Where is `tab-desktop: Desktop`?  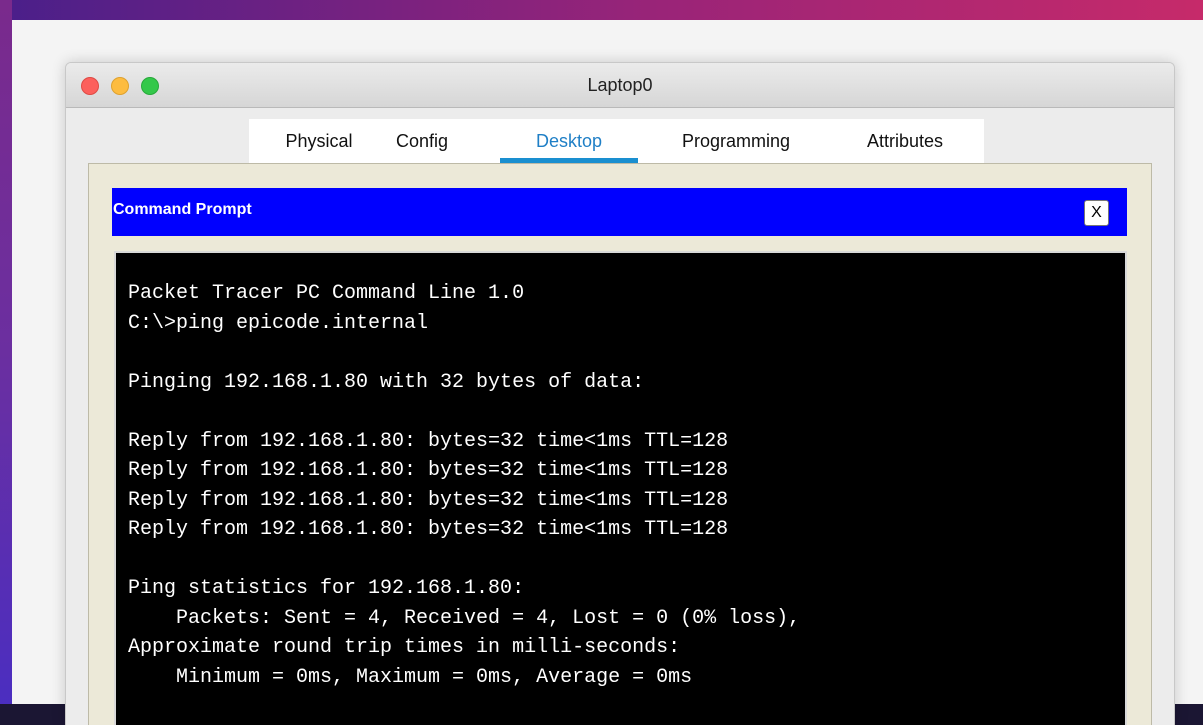
tab-desktop: Desktop is located at coordinates (569, 141).